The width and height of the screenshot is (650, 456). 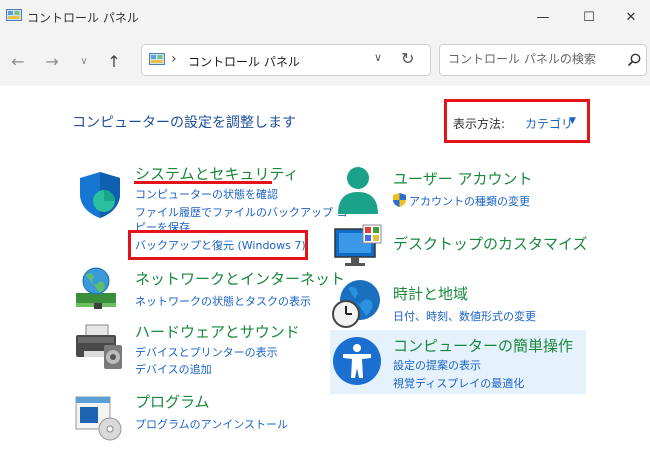 I want to click on minimize-button: —, so click(x=543, y=17).